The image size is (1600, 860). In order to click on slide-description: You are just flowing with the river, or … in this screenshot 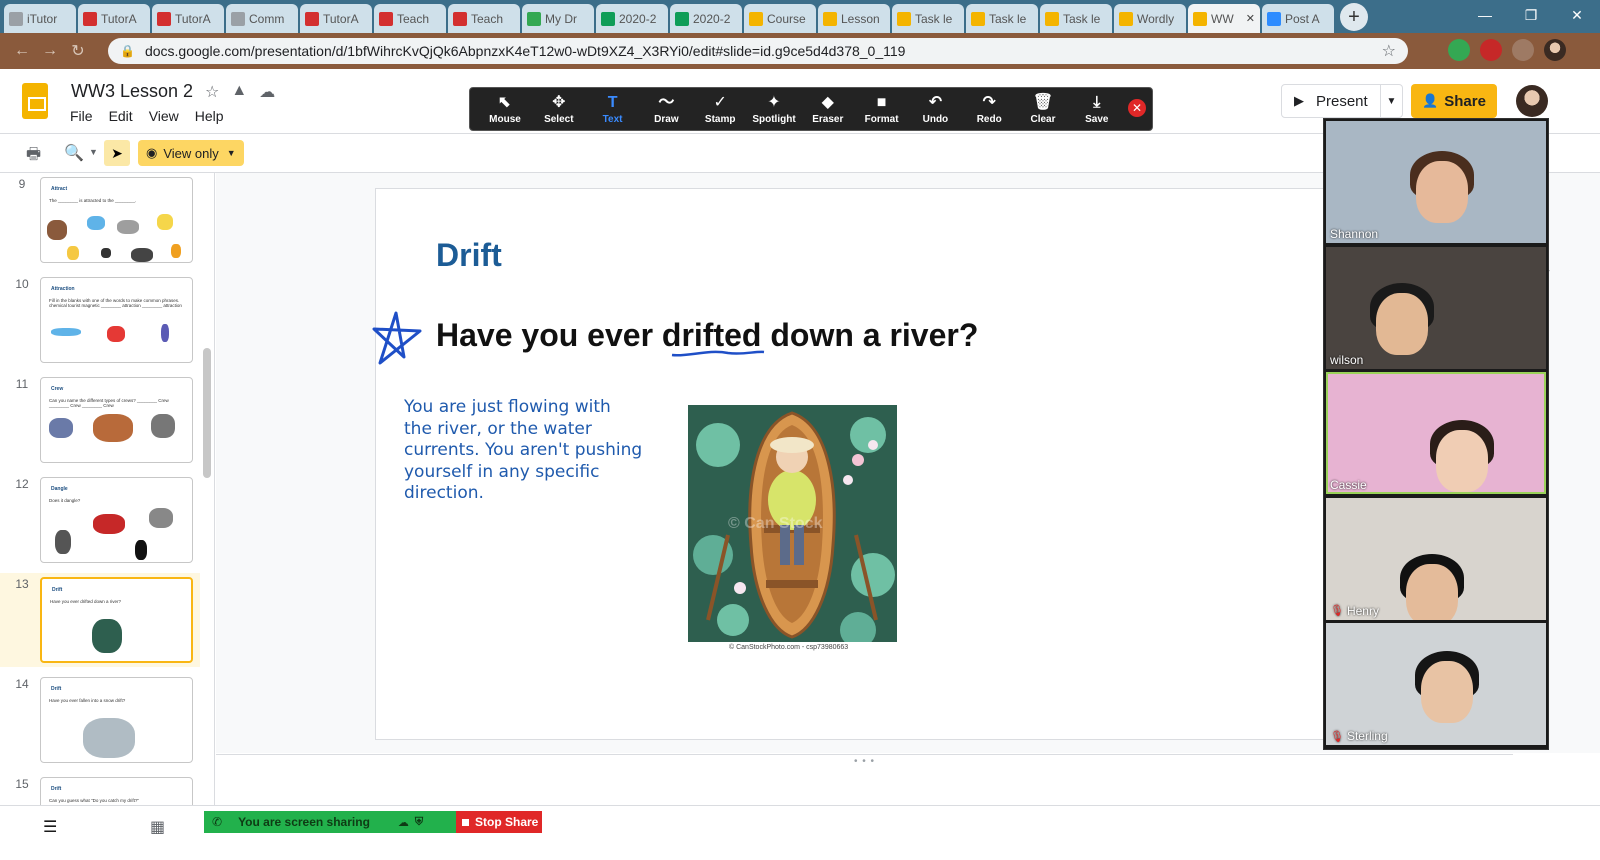, I will do `click(523, 450)`.